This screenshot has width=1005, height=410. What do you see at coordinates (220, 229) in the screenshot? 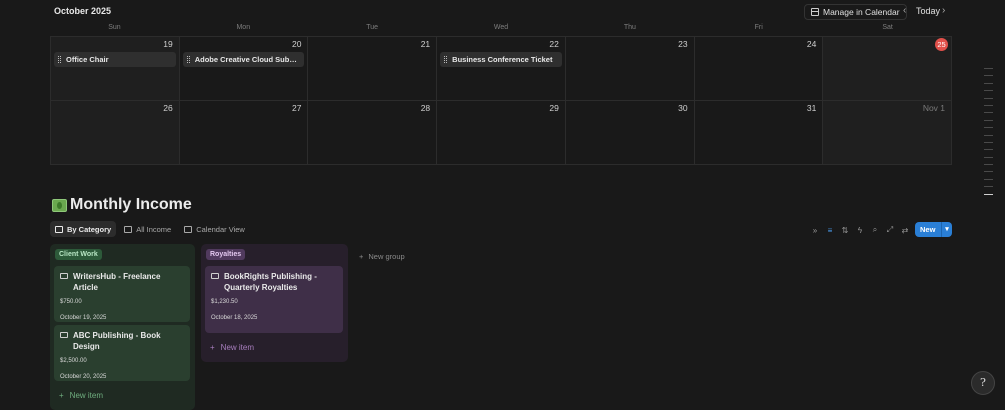
I see `tab-label: Calendar View` at bounding box center [220, 229].